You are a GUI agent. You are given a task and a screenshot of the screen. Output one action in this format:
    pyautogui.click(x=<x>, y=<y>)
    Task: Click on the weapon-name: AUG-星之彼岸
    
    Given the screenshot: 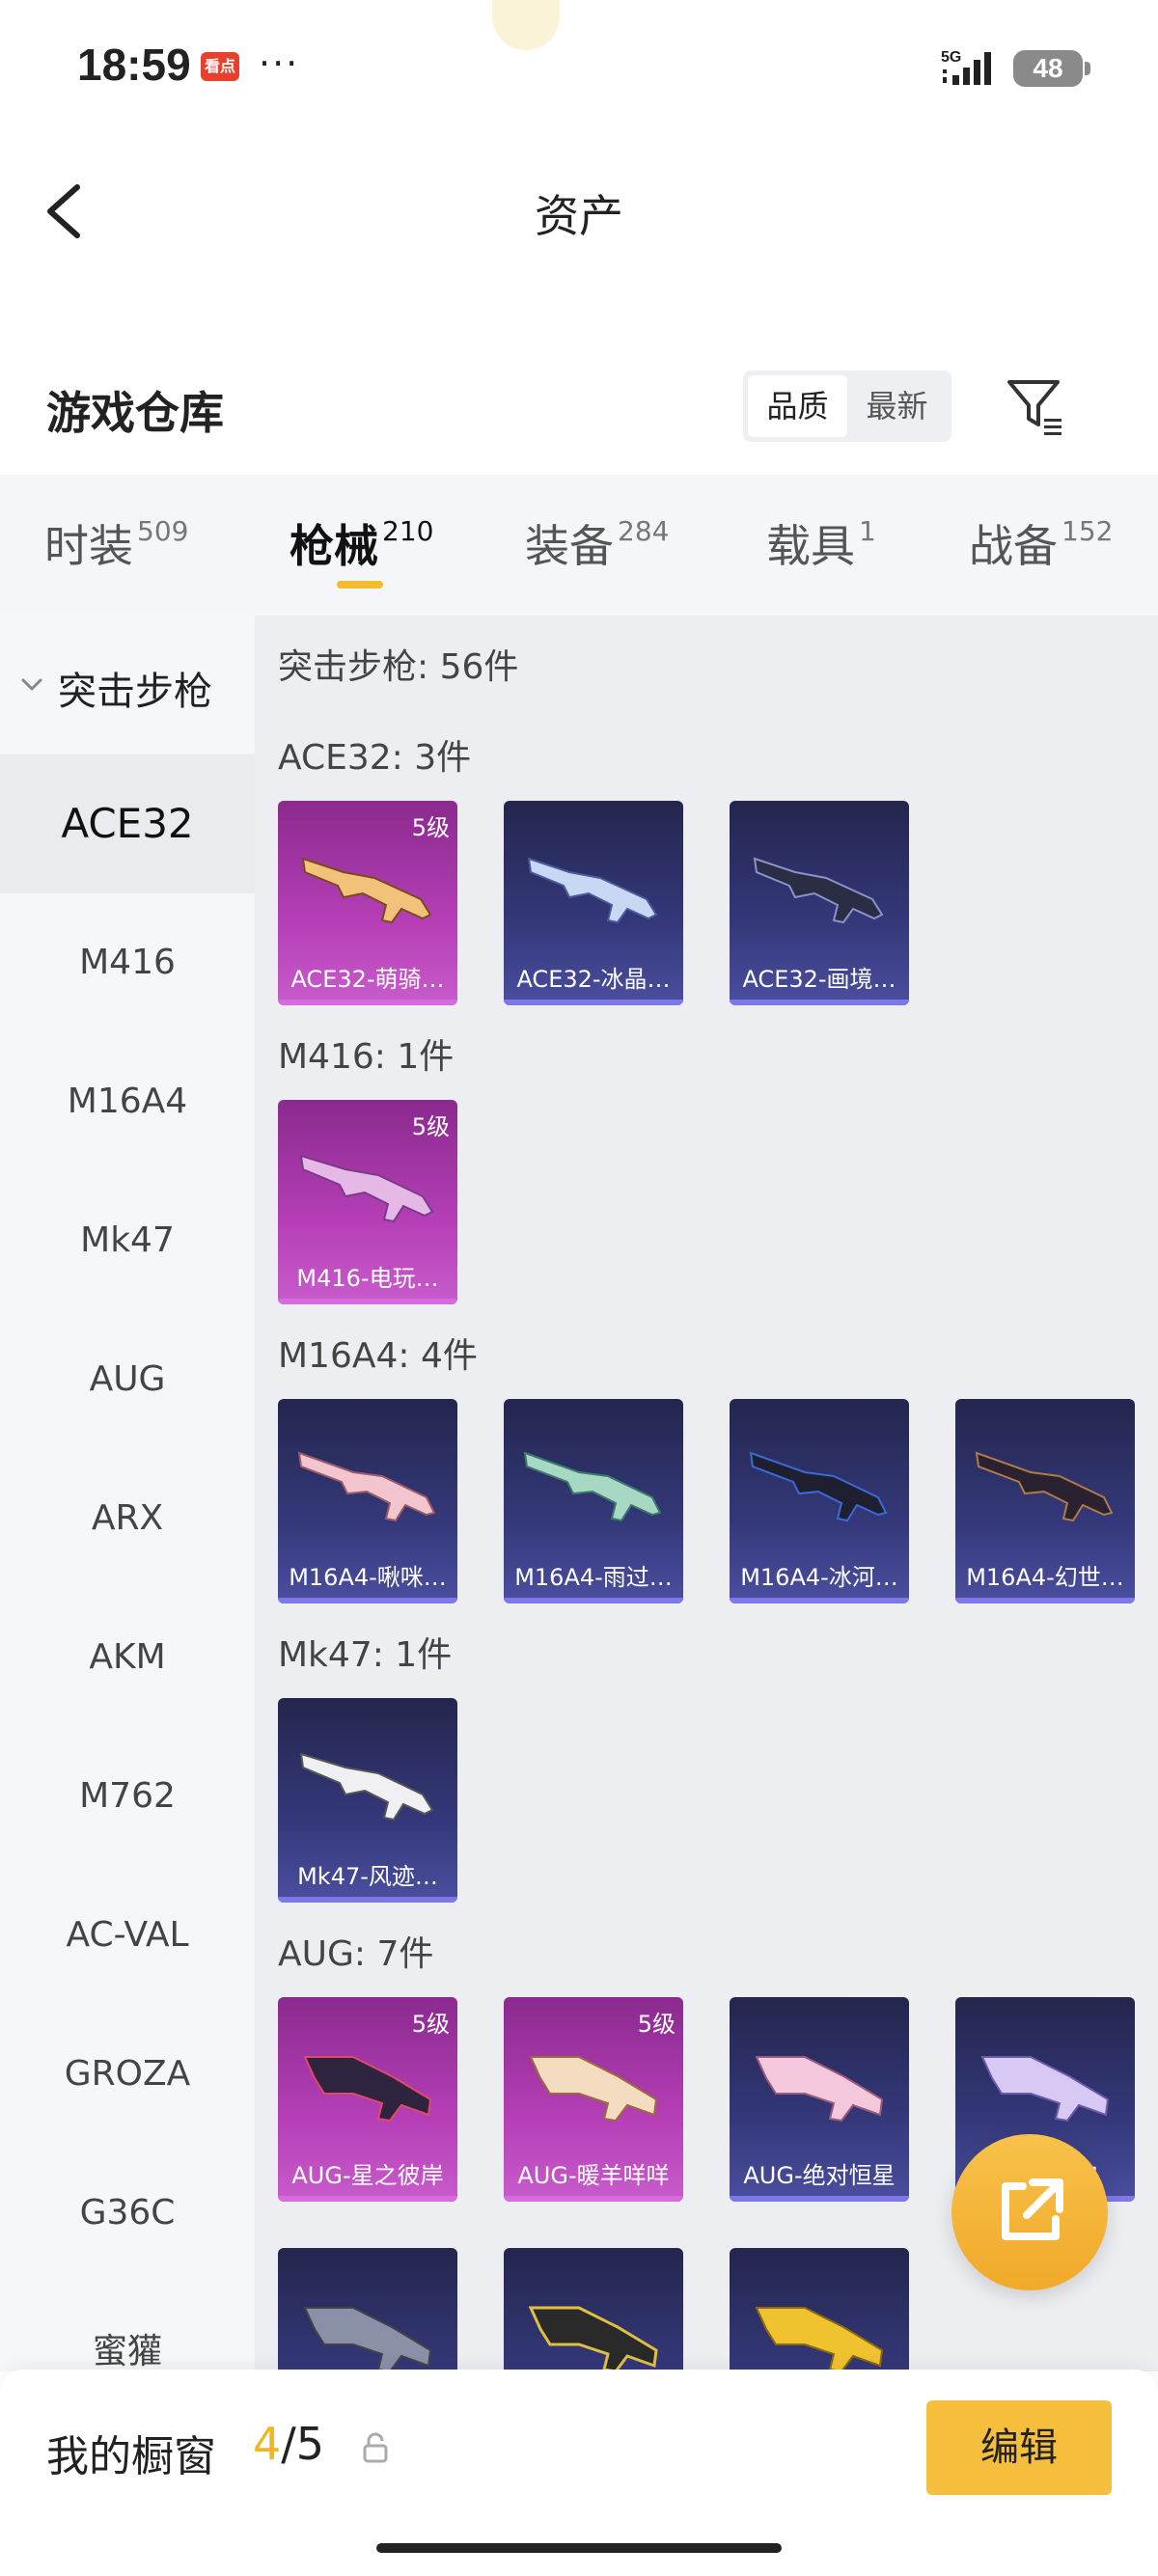 What is the action you would take?
    pyautogui.click(x=367, y=2175)
    